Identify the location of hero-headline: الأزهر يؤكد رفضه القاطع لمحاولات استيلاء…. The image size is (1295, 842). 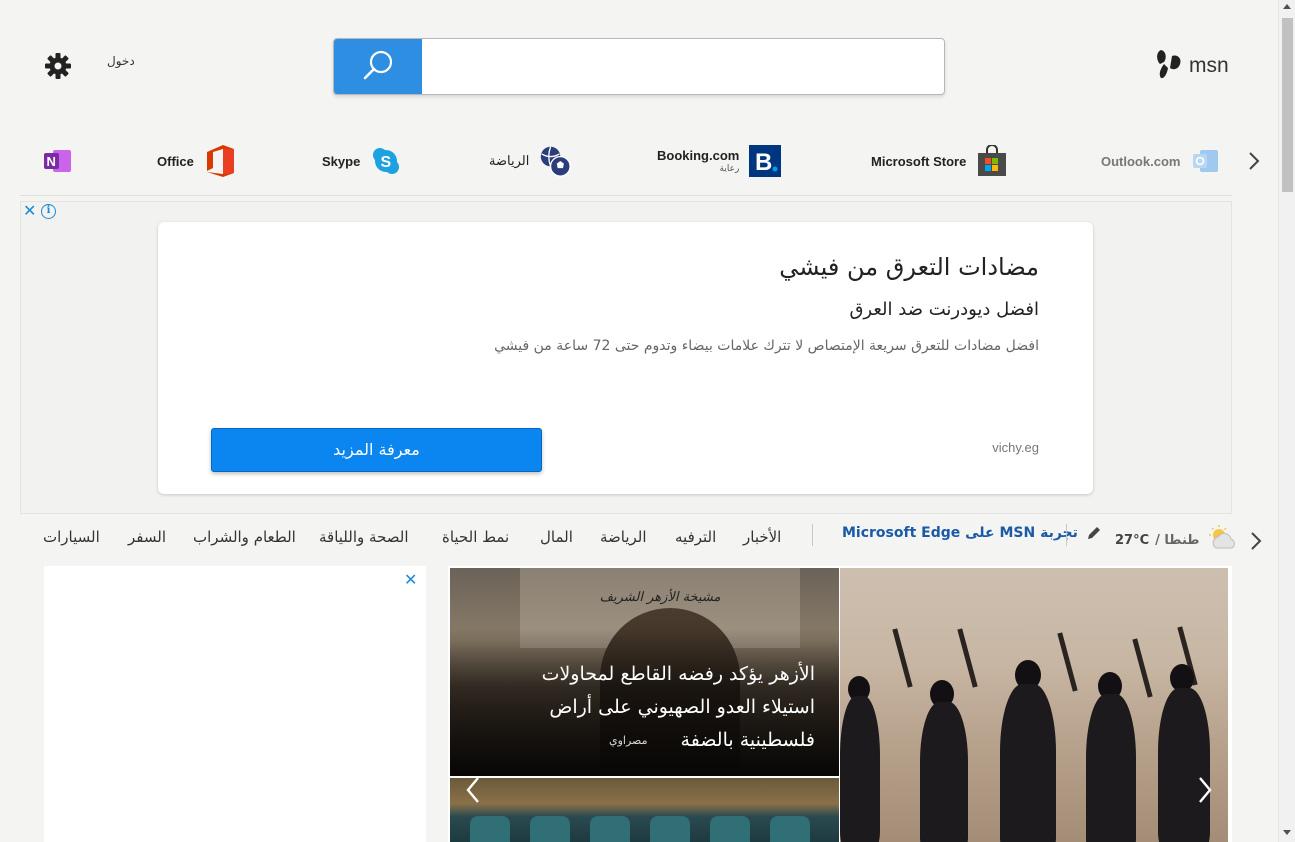
(678, 707).